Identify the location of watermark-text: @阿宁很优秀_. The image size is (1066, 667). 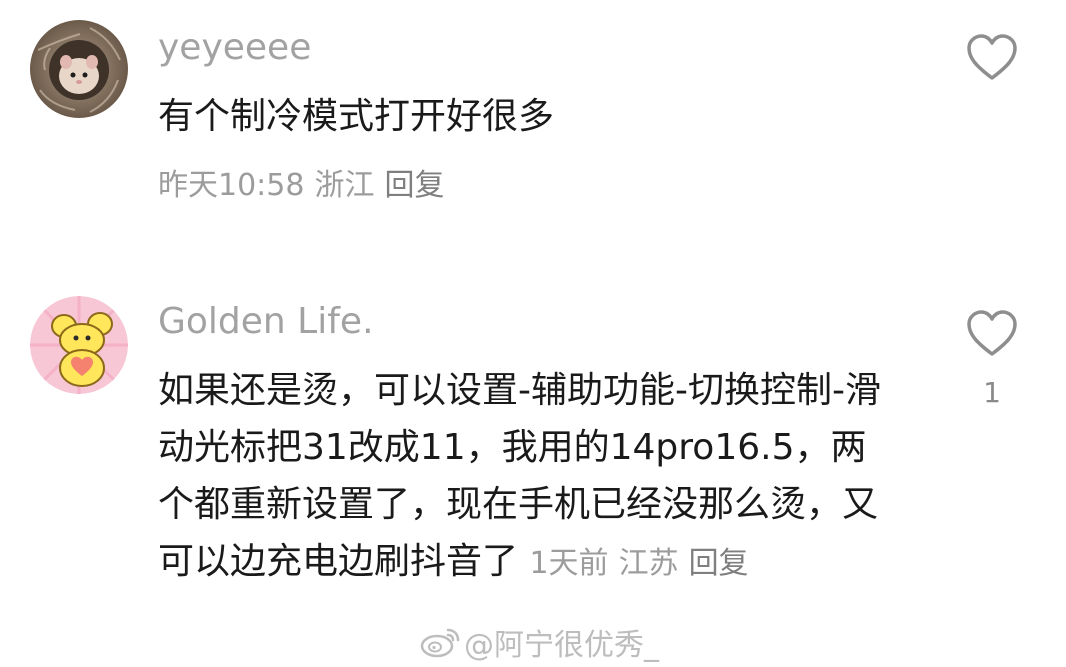
(561, 645).